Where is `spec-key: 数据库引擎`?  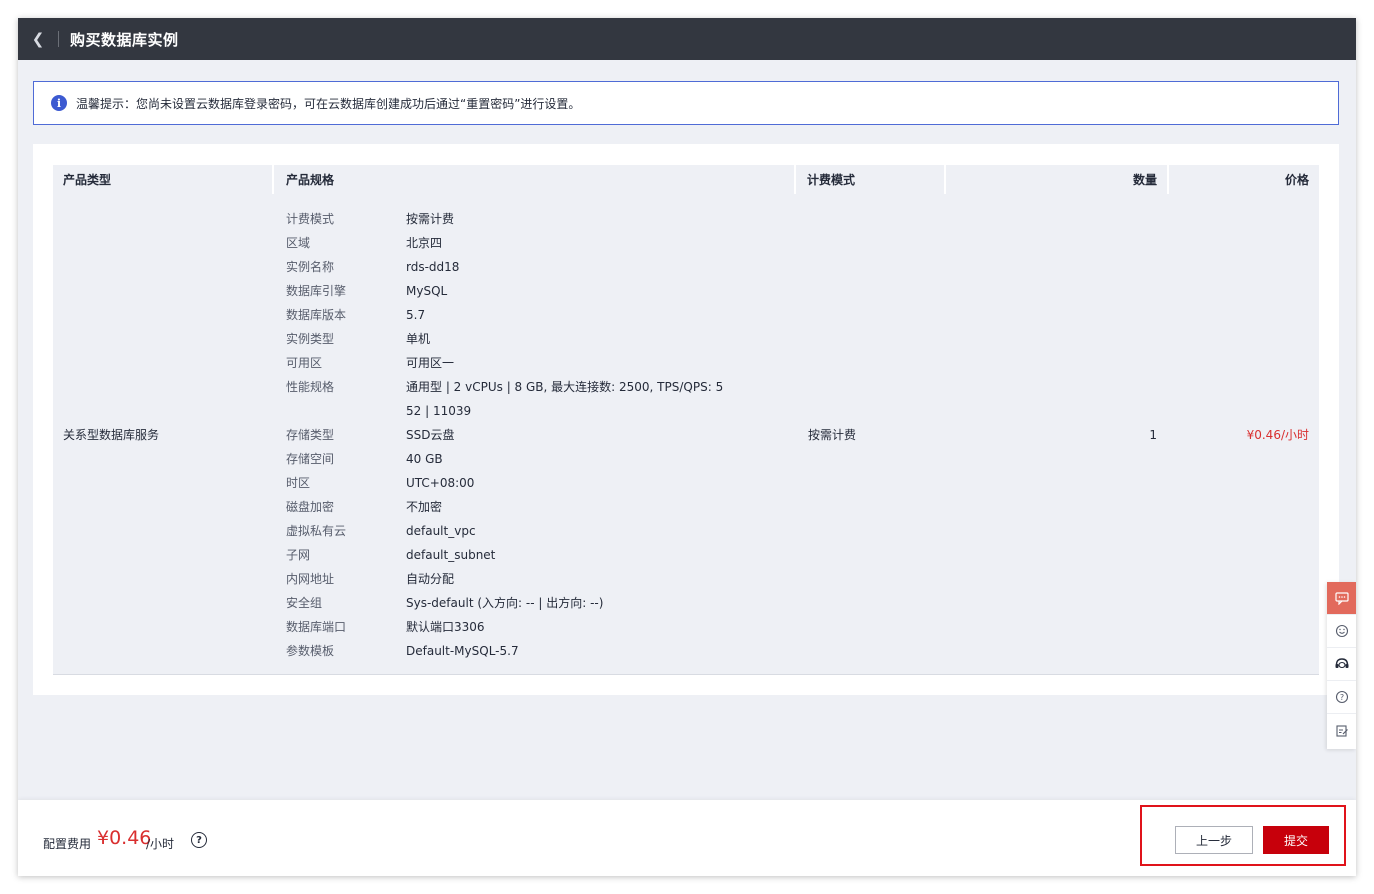
spec-key: 数据库引擎 is located at coordinates (316, 291).